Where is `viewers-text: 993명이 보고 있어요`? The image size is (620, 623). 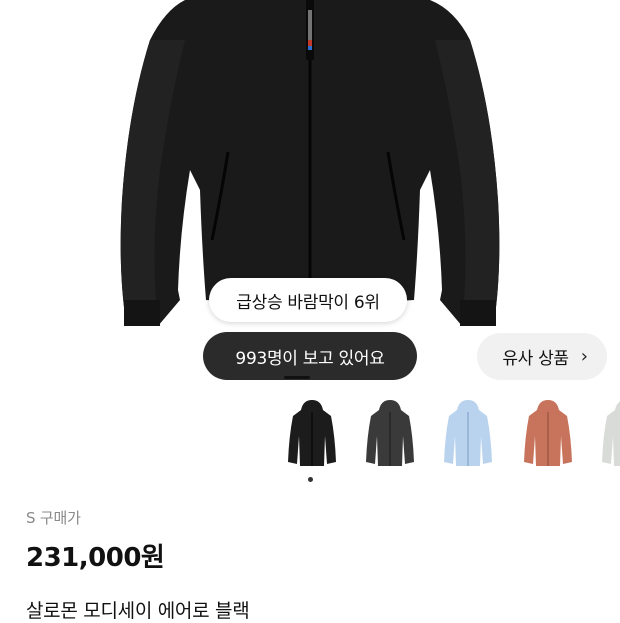 viewers-text: 993명이 보고 있어요 is located at coordinates (310, 358).